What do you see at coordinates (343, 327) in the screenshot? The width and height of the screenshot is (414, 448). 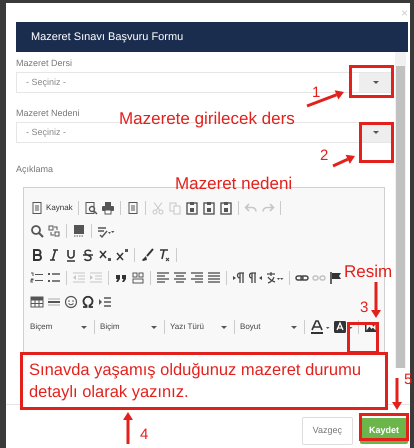 I see `background-color-icon` at bounding box center [343, 327].